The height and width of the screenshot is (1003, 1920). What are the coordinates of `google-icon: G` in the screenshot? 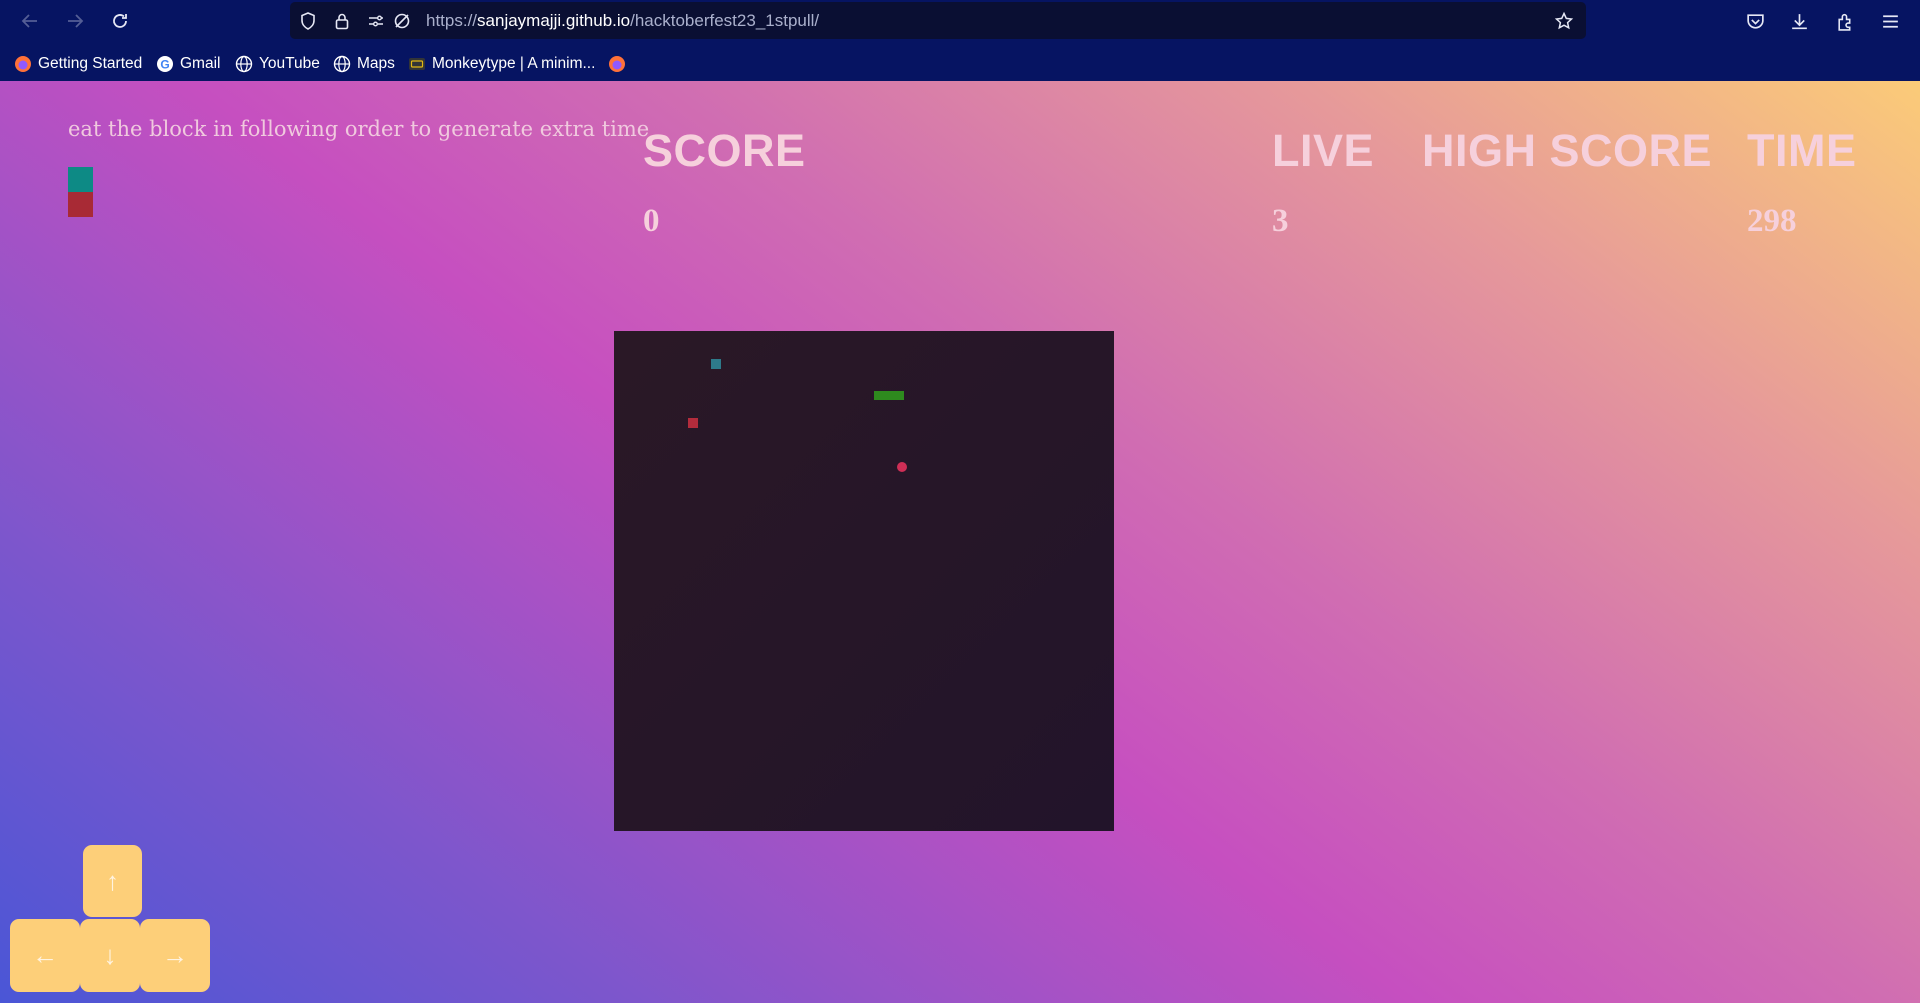 It's located at (165, 64).